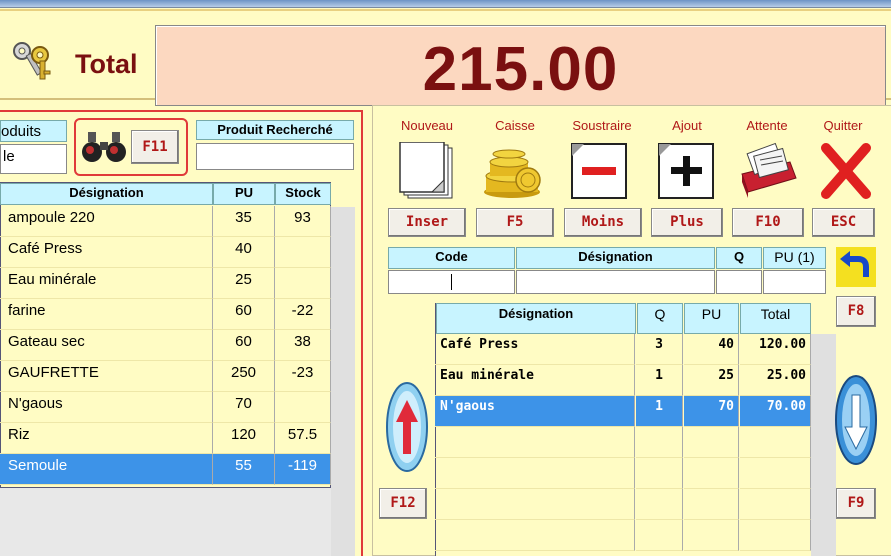 The width and height of the screenshot is (891, 556). I want to click on product-name: Café Press, so click(106, 252).